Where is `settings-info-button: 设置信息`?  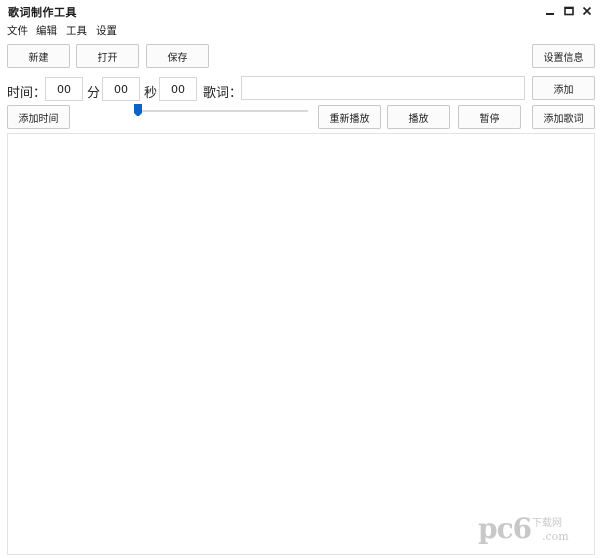 settings-info-button: 设置信息 is located at coordinates (563, 56).